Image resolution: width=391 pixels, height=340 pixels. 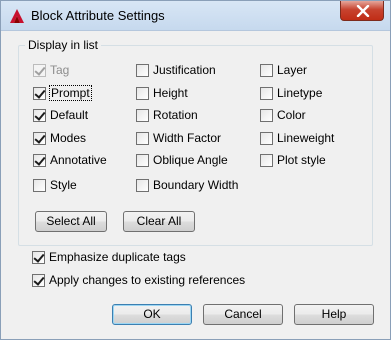 I want to click on color-checkbox-box, so click(x=266, y=115).